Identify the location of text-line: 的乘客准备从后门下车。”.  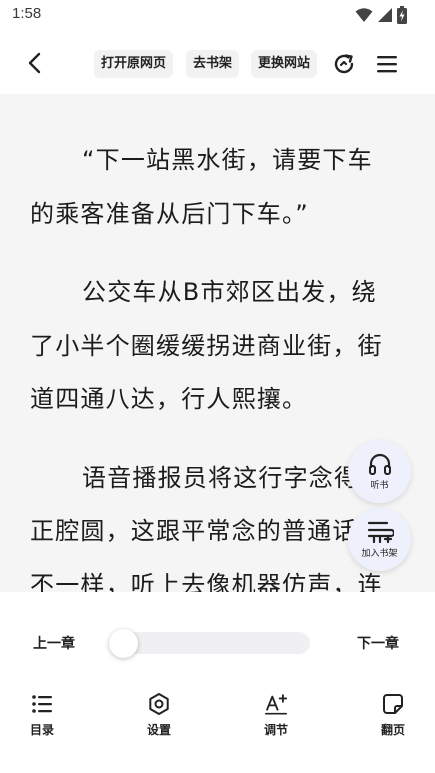
(169, 213).